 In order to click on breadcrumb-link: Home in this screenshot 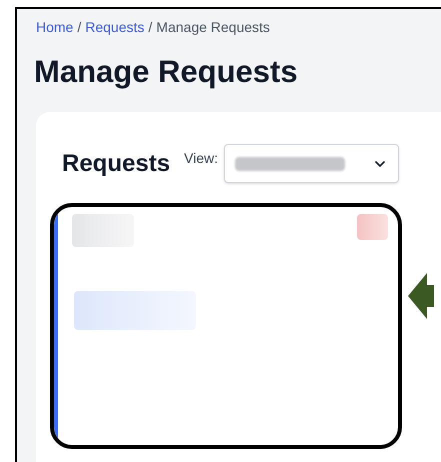, I will do `click(55, 27)`.